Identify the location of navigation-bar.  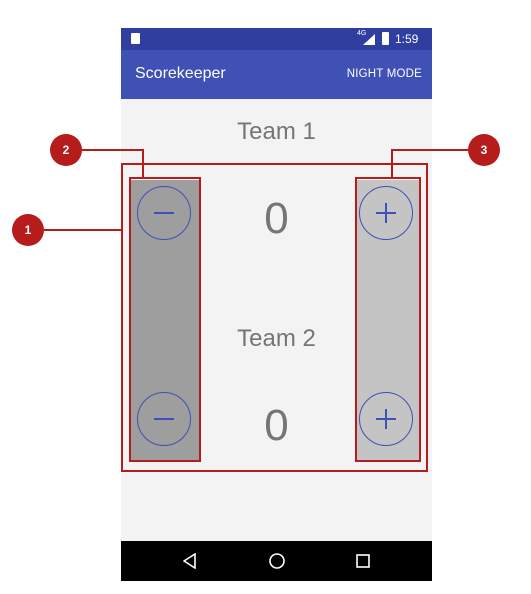
(276, 561).